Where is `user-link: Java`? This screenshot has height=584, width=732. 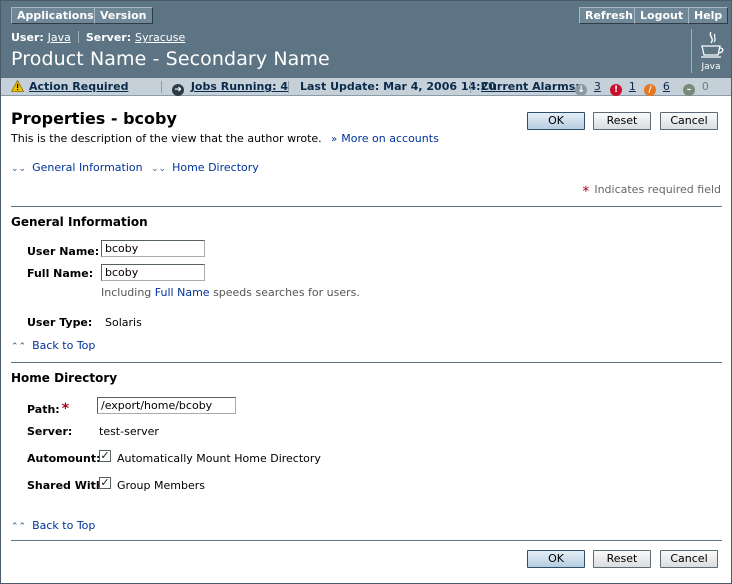
user-link: Java is located at coordinates (59, 37).